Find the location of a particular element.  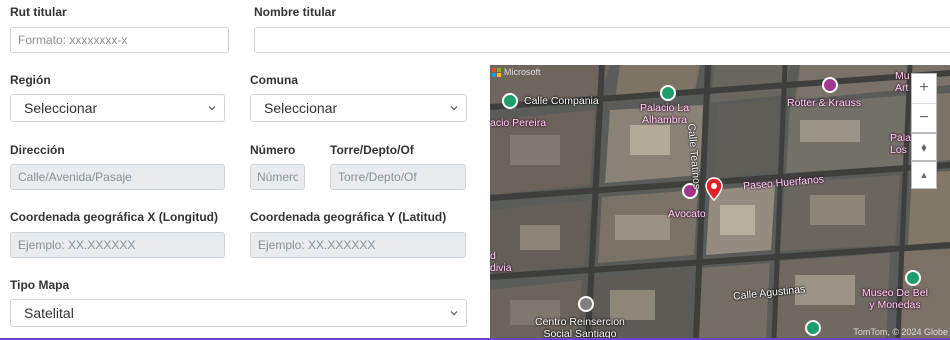

coord-y-label: Coordenada geográfica Y (Latitud) is located at coordinates (348, 217).